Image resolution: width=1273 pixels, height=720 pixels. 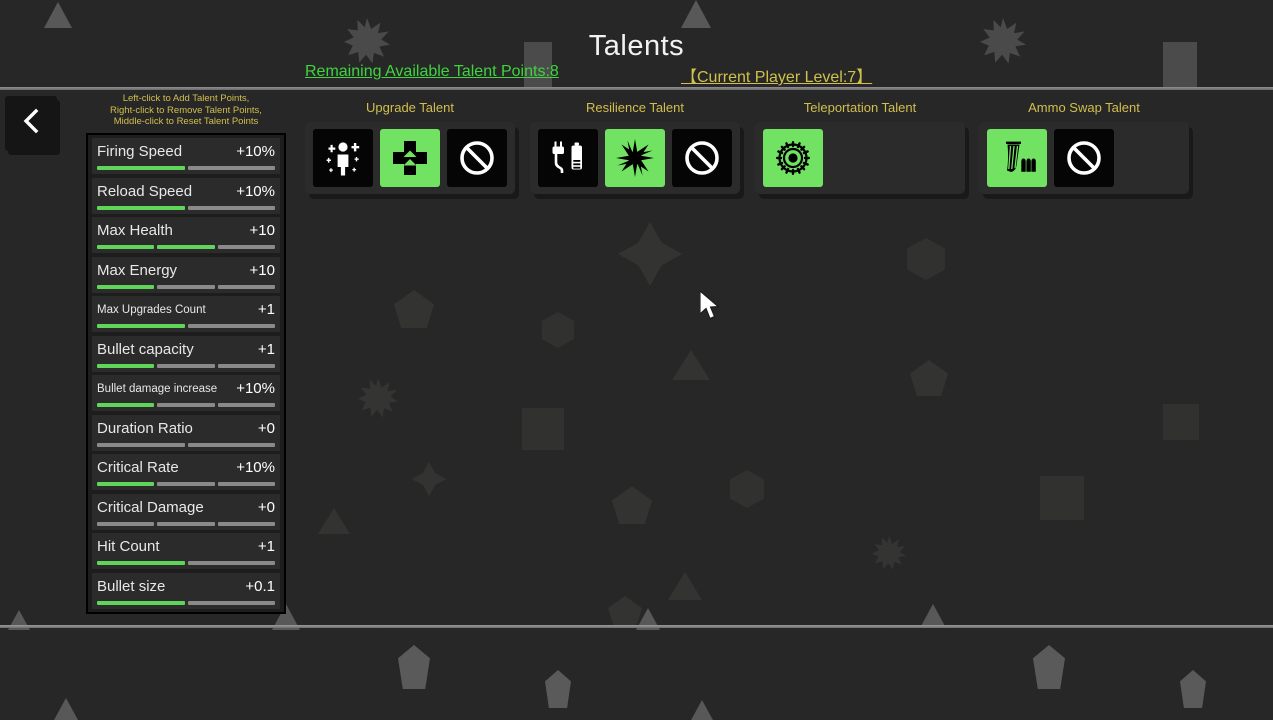 I want to click on stat-row: Duration Ratio +0, so click(x=186, y=432).